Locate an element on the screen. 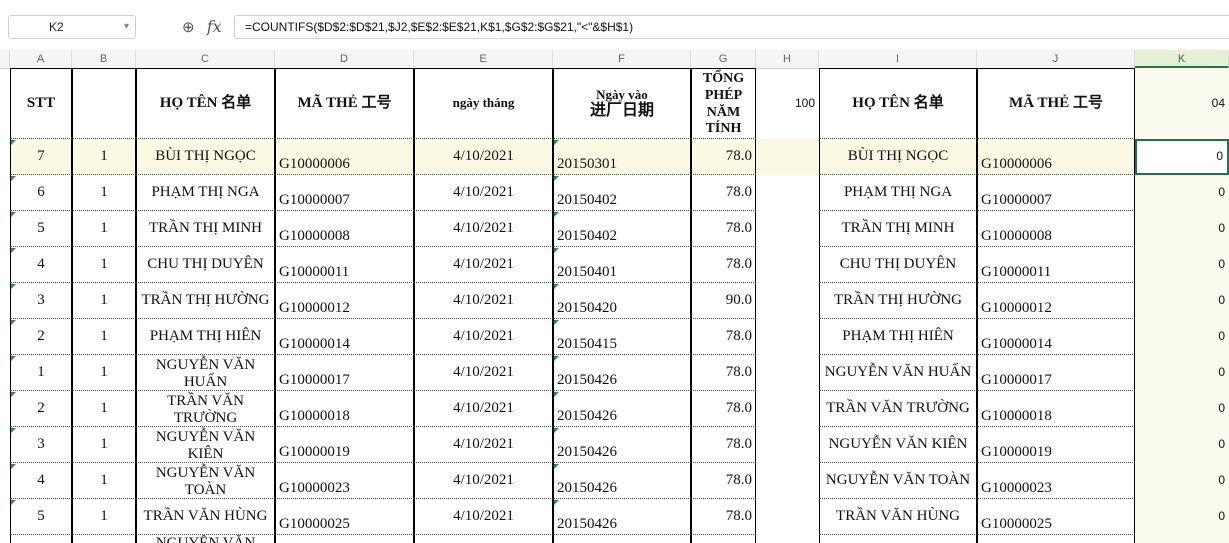  cell-ma-the: G10000018 is located at coordinates (344, 409).